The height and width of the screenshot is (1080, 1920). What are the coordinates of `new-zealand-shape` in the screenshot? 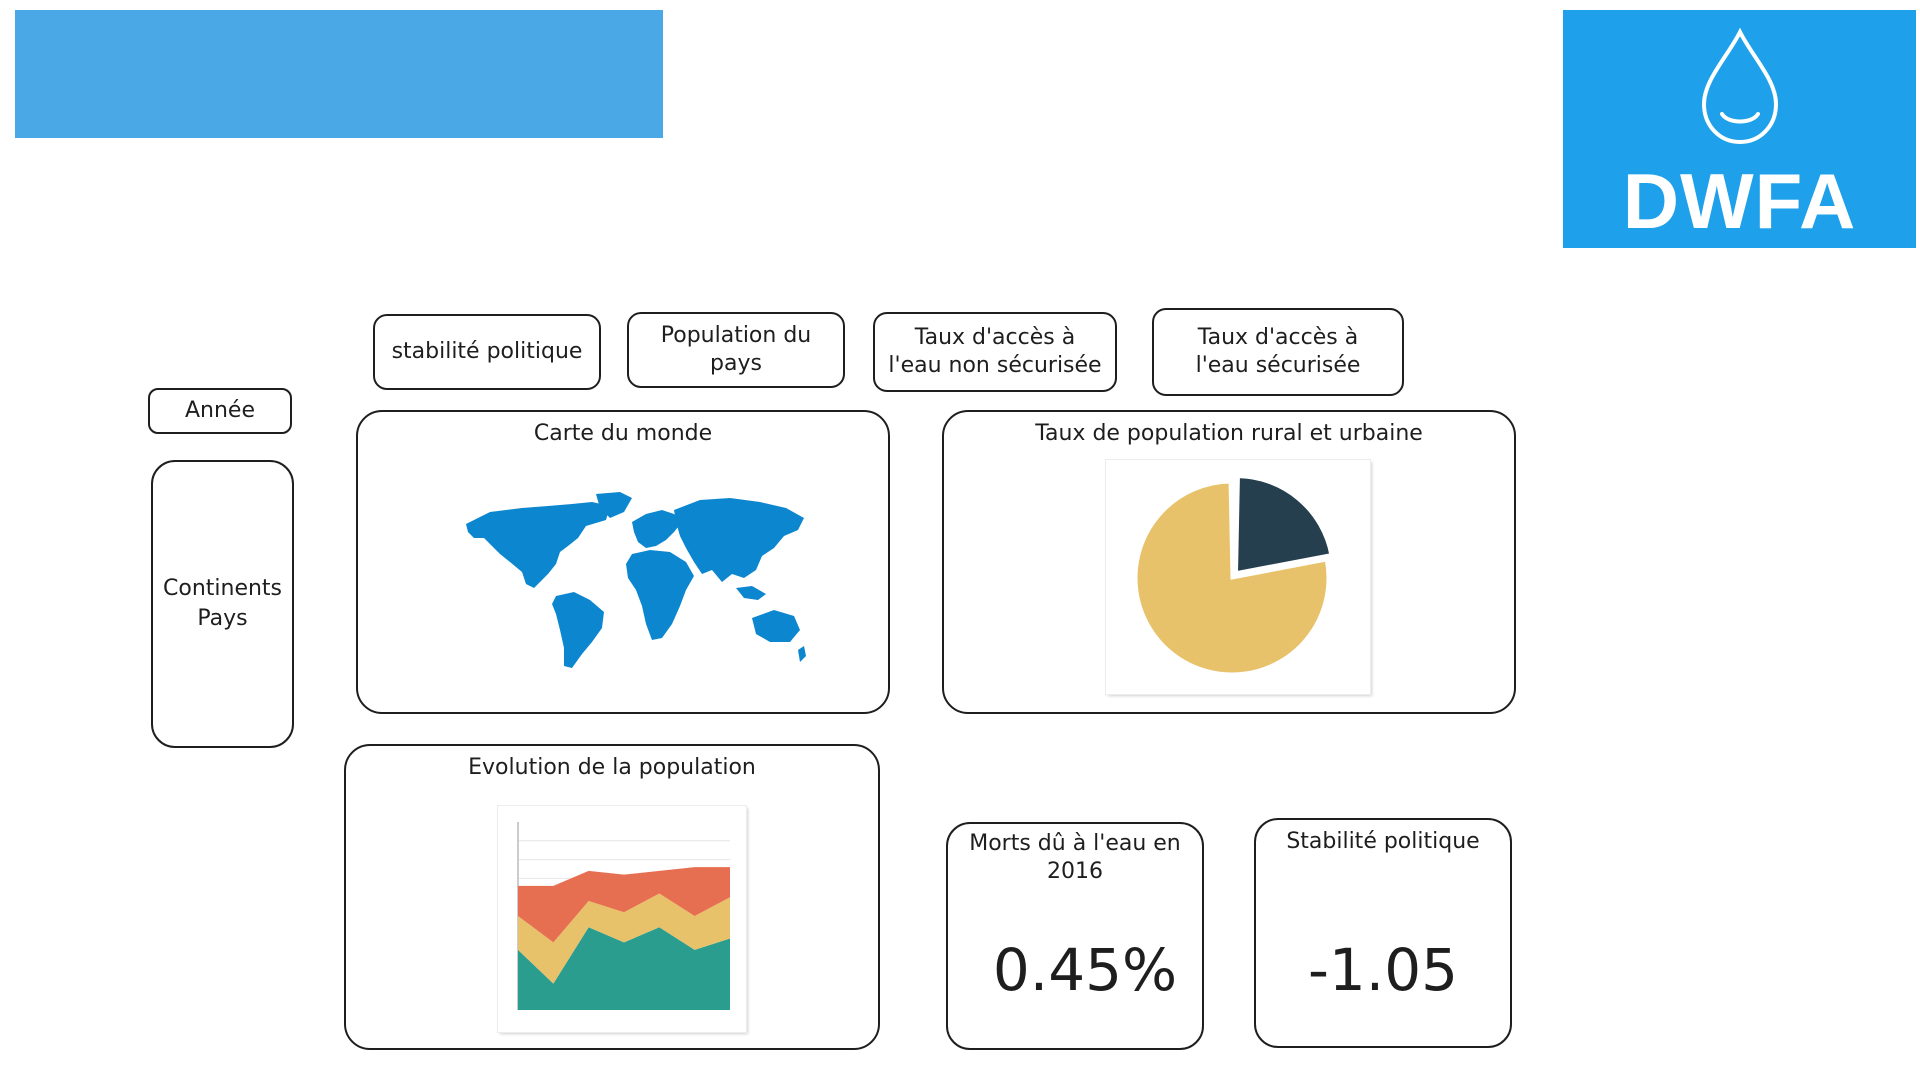 It's located at (802, 654).